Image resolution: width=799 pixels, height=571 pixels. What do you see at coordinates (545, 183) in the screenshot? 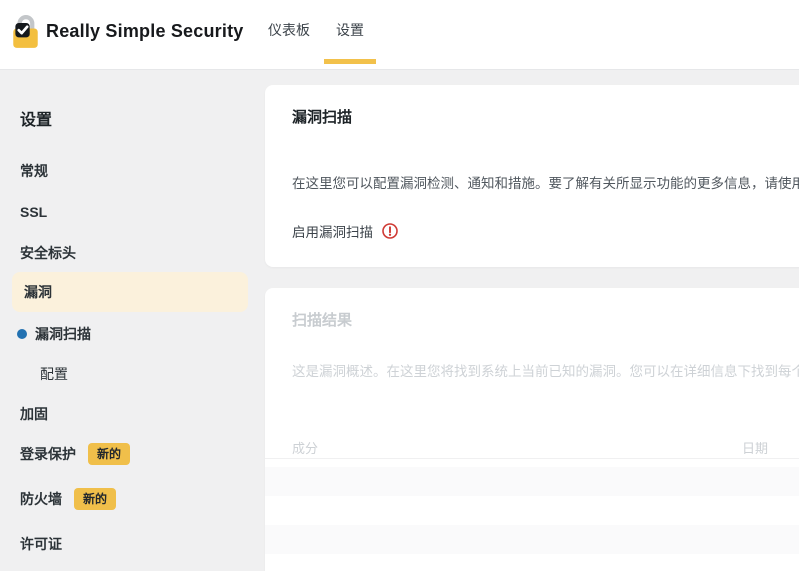
I see `card-description: 在这里您可以配置漏洞检测、通知和措施。要了解有关所显示功能的更多信息，请使用右` at bounding box center [545, 183].